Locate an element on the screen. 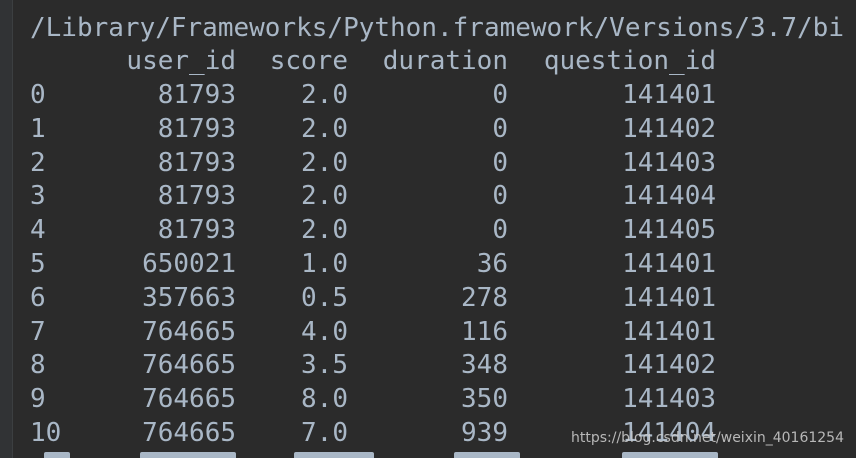 Image resolution: width=856 pixels, height=458 pixels. cell-duration: 278 is located at coordinates (484, 297).